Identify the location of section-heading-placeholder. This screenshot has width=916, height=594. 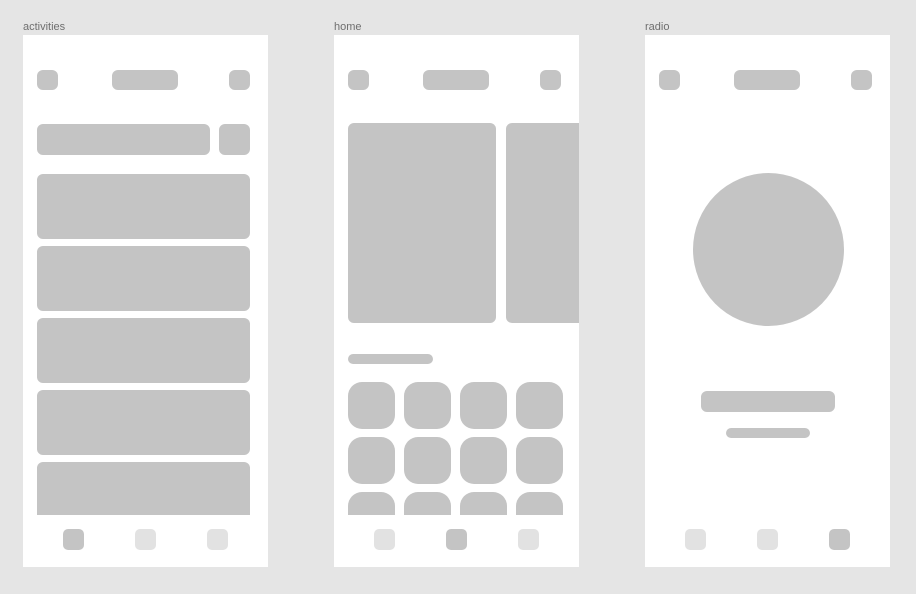
(390, 359).